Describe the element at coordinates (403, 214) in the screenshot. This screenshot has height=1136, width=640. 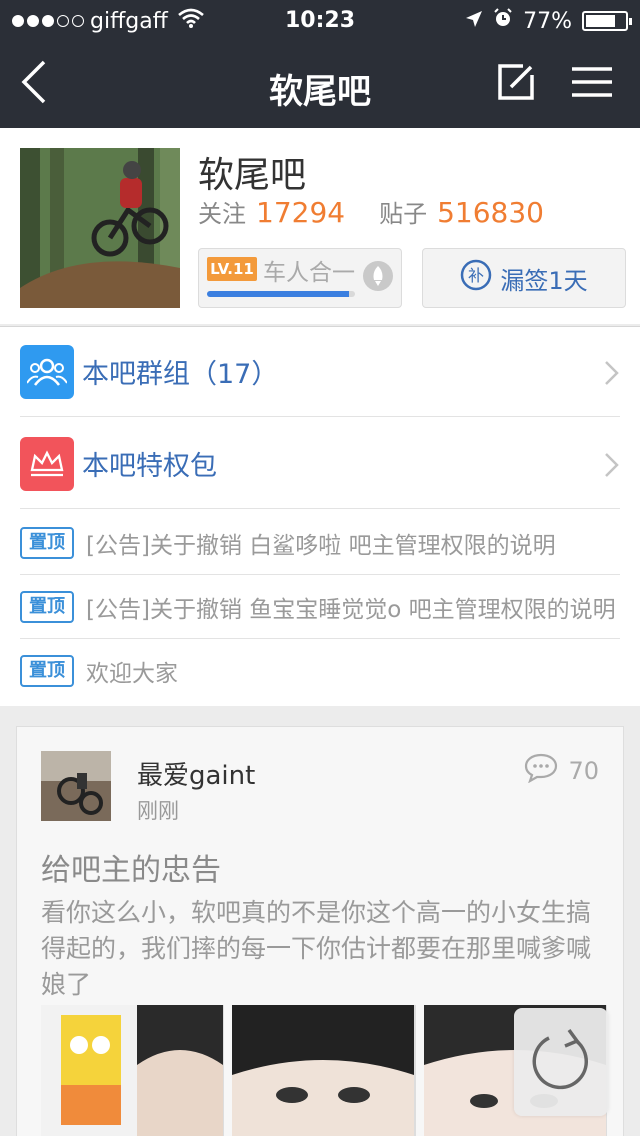
I see `posts-label: 贴子` at that location.